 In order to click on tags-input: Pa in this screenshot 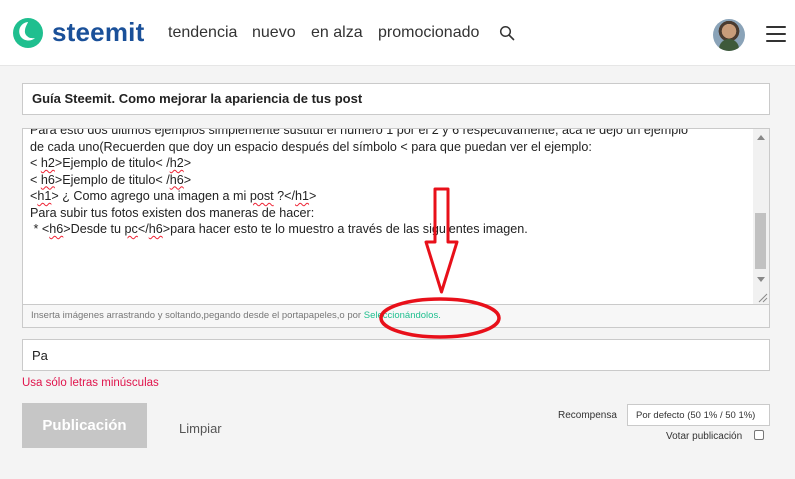, I will do `click(396, 355)`.